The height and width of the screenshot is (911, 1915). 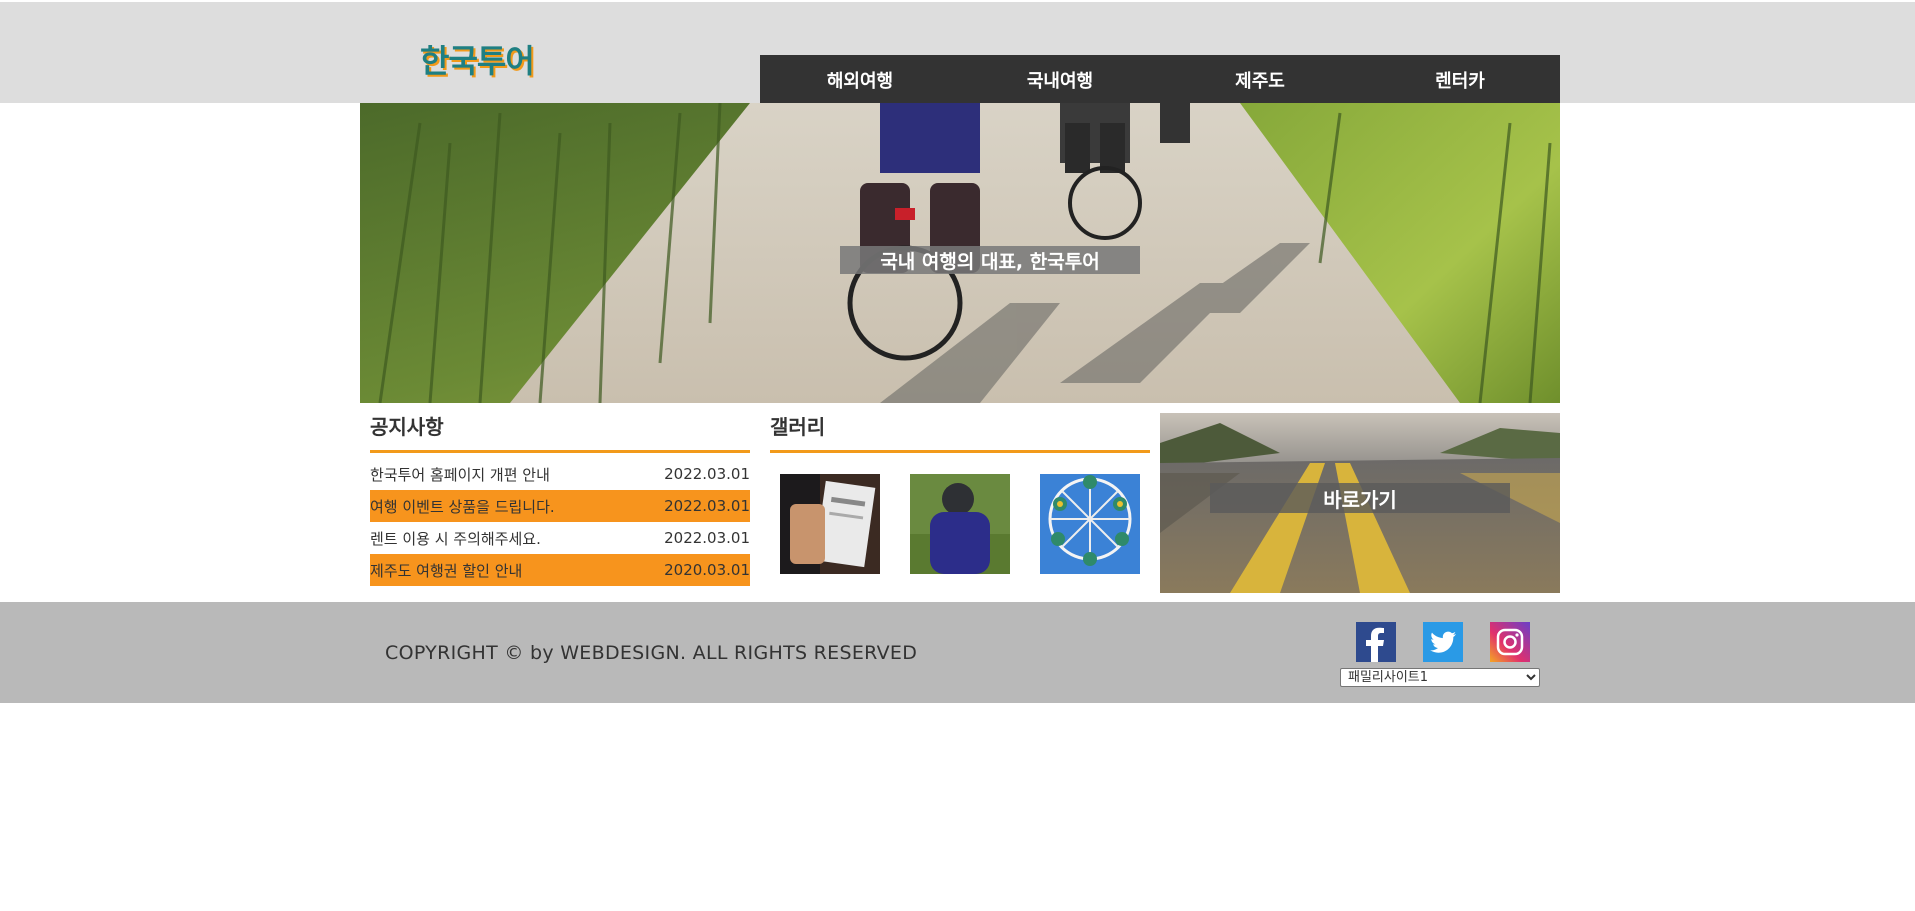 What do you see at coordinates (1360, 498) in the screenshot?
I see `shortcut-label: 바로가기` at bounding box center [1360, 498].